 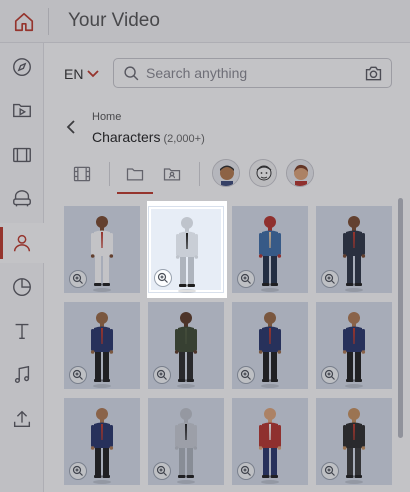 I want to click on sidebar-item-explore, so click(x=22, y=67).